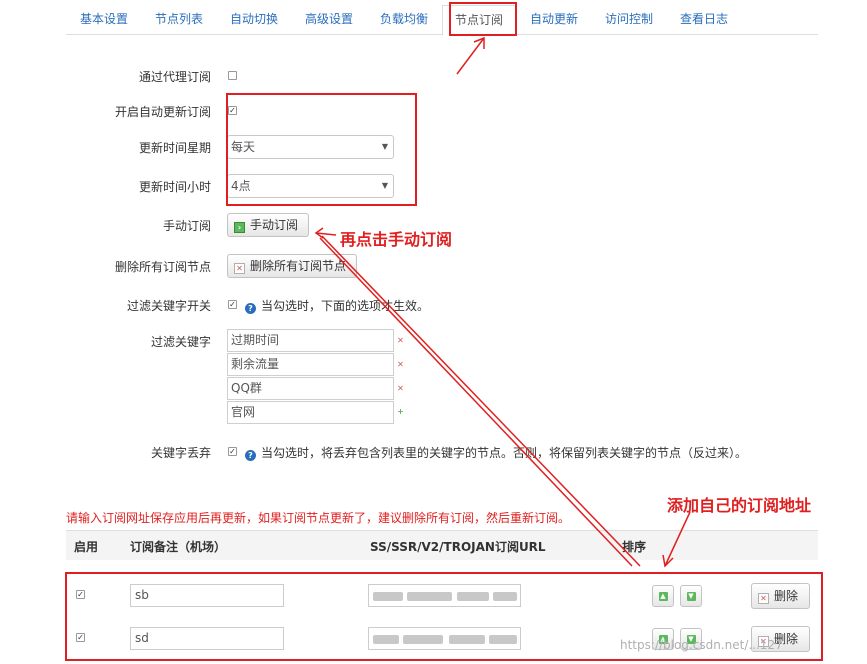  I want to click on filter-switch-hint: ? 当勾选时，下面的选项才生效。, so click(337, 305).